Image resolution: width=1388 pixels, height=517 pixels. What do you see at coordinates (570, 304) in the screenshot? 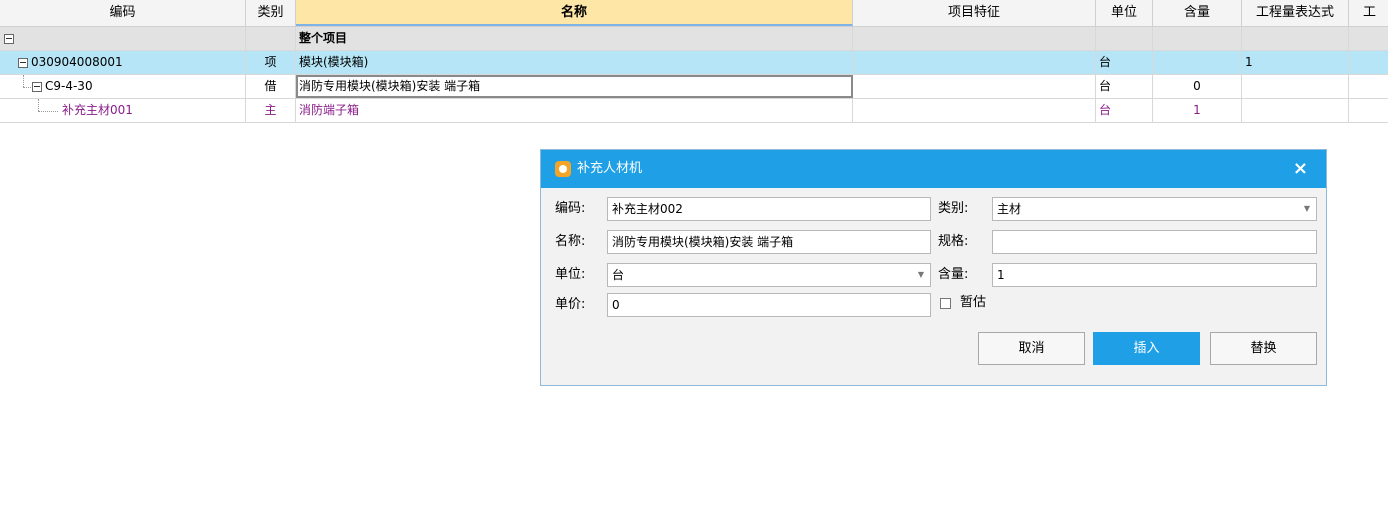
I see `price-label: 单价:` at bounding box center [570, 304].